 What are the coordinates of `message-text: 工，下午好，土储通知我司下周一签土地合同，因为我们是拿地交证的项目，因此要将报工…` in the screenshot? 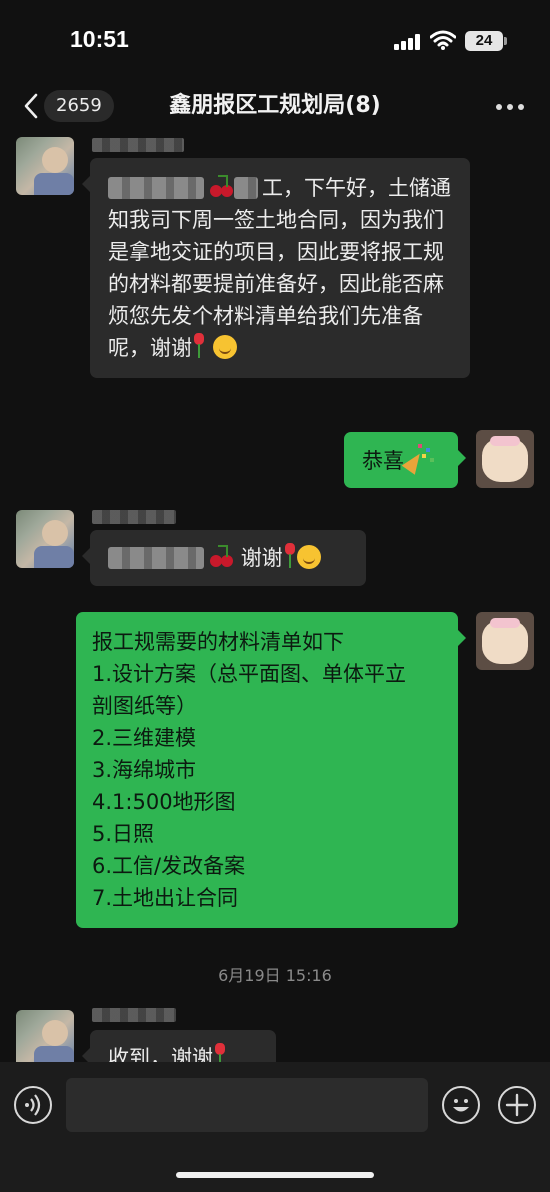 It's located at (279, 268).